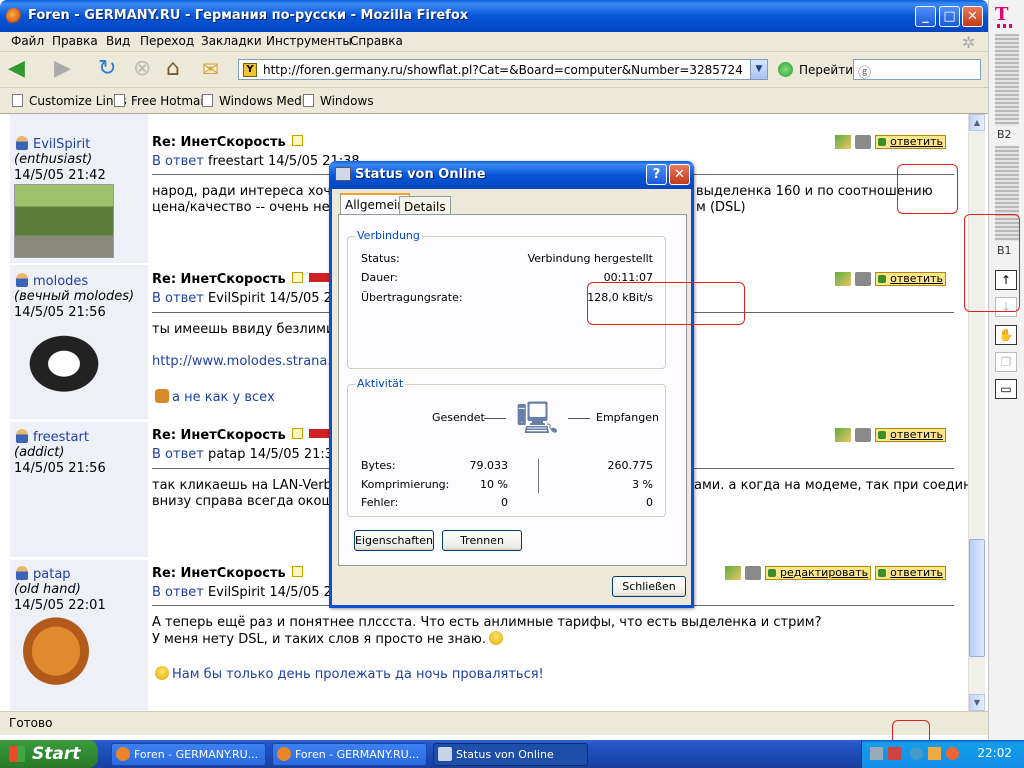 The height and width of the screenshot is (768, 1024). What do you see at coordinates (27, 41) in the screenshot?
I see `menu-file: Файл` at bounding box center [27, 41].